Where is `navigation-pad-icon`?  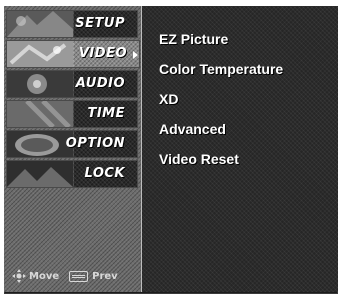 navigation-pad-icon is located at coordinates (19, 276).